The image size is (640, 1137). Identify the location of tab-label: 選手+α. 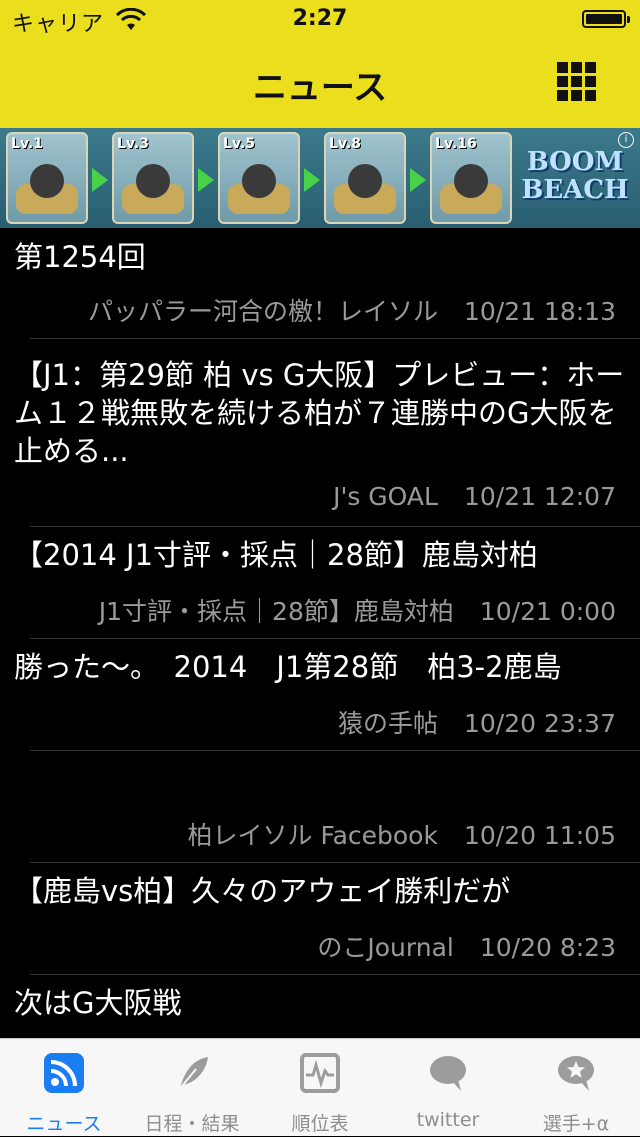
(576, 1124).